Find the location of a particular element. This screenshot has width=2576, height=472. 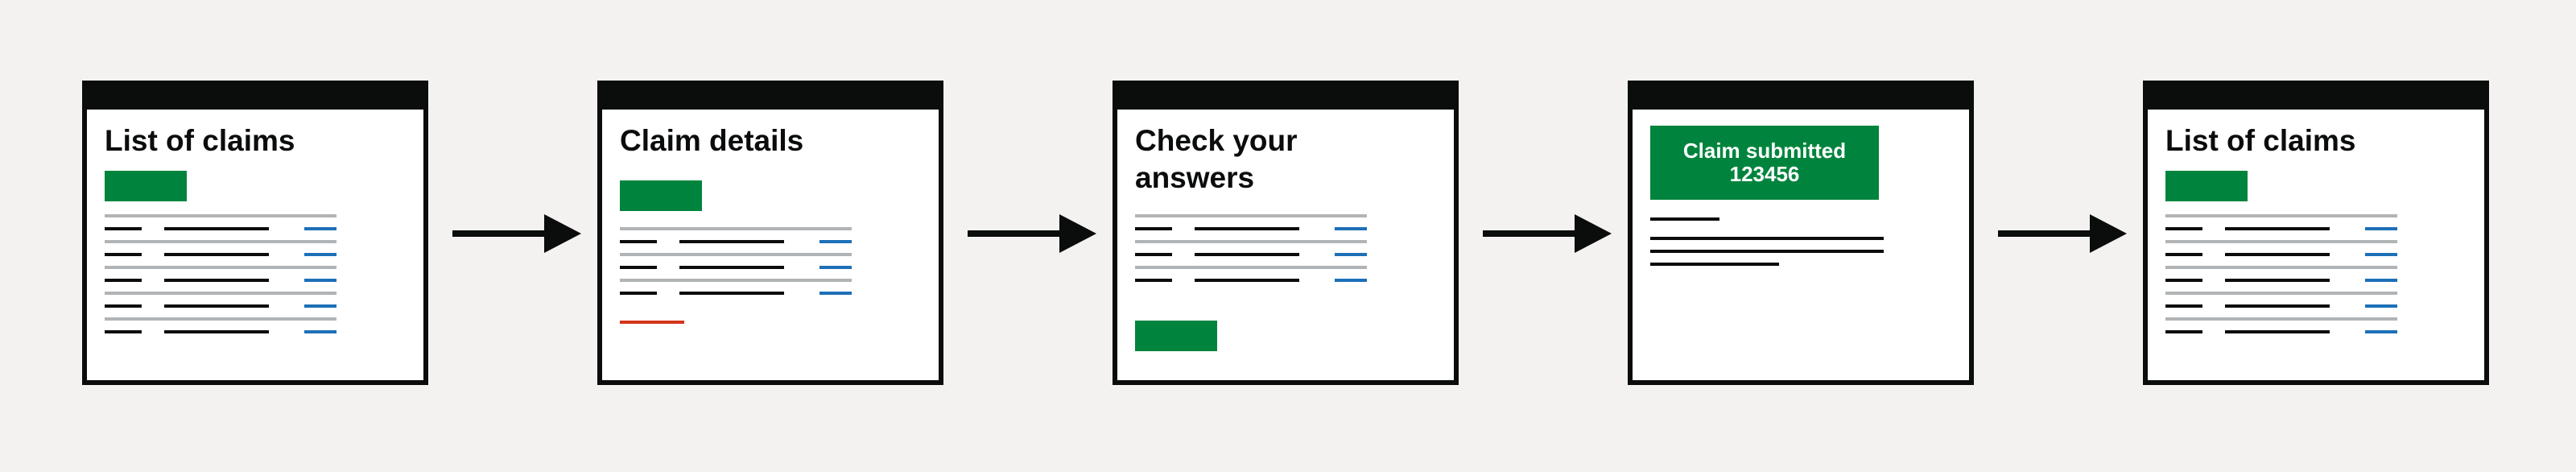

error-link is located at coordinates (652, 322).